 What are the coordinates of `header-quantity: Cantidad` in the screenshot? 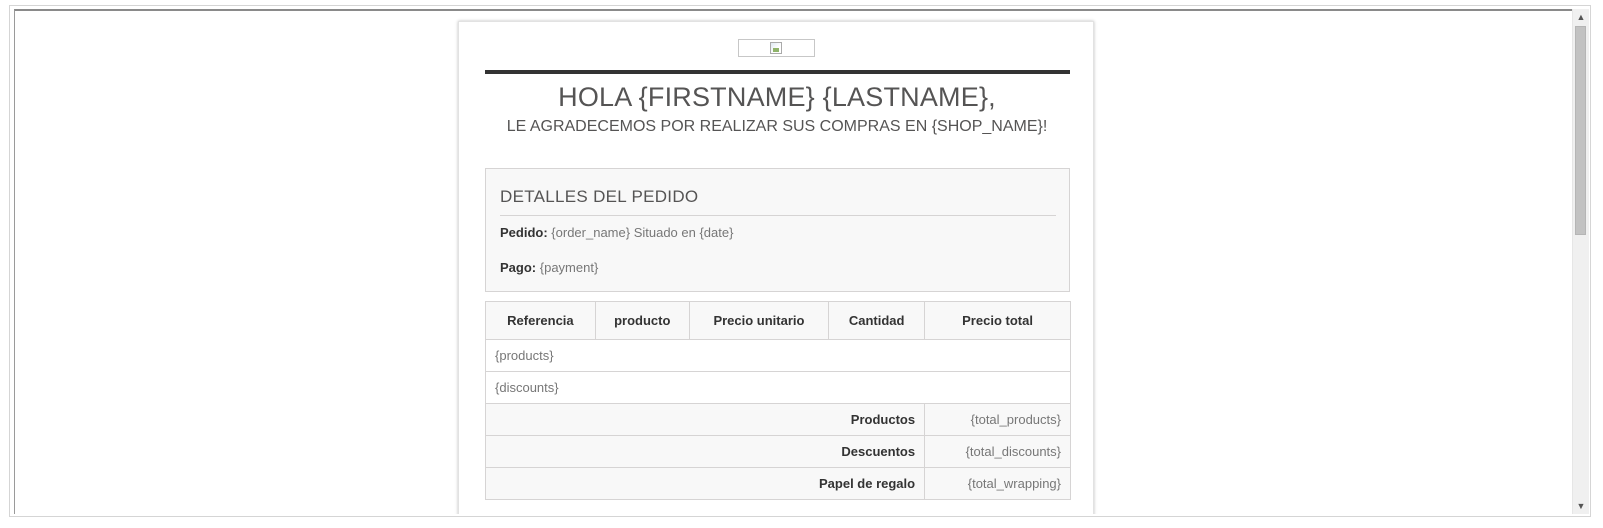 It's located at (877, 320).